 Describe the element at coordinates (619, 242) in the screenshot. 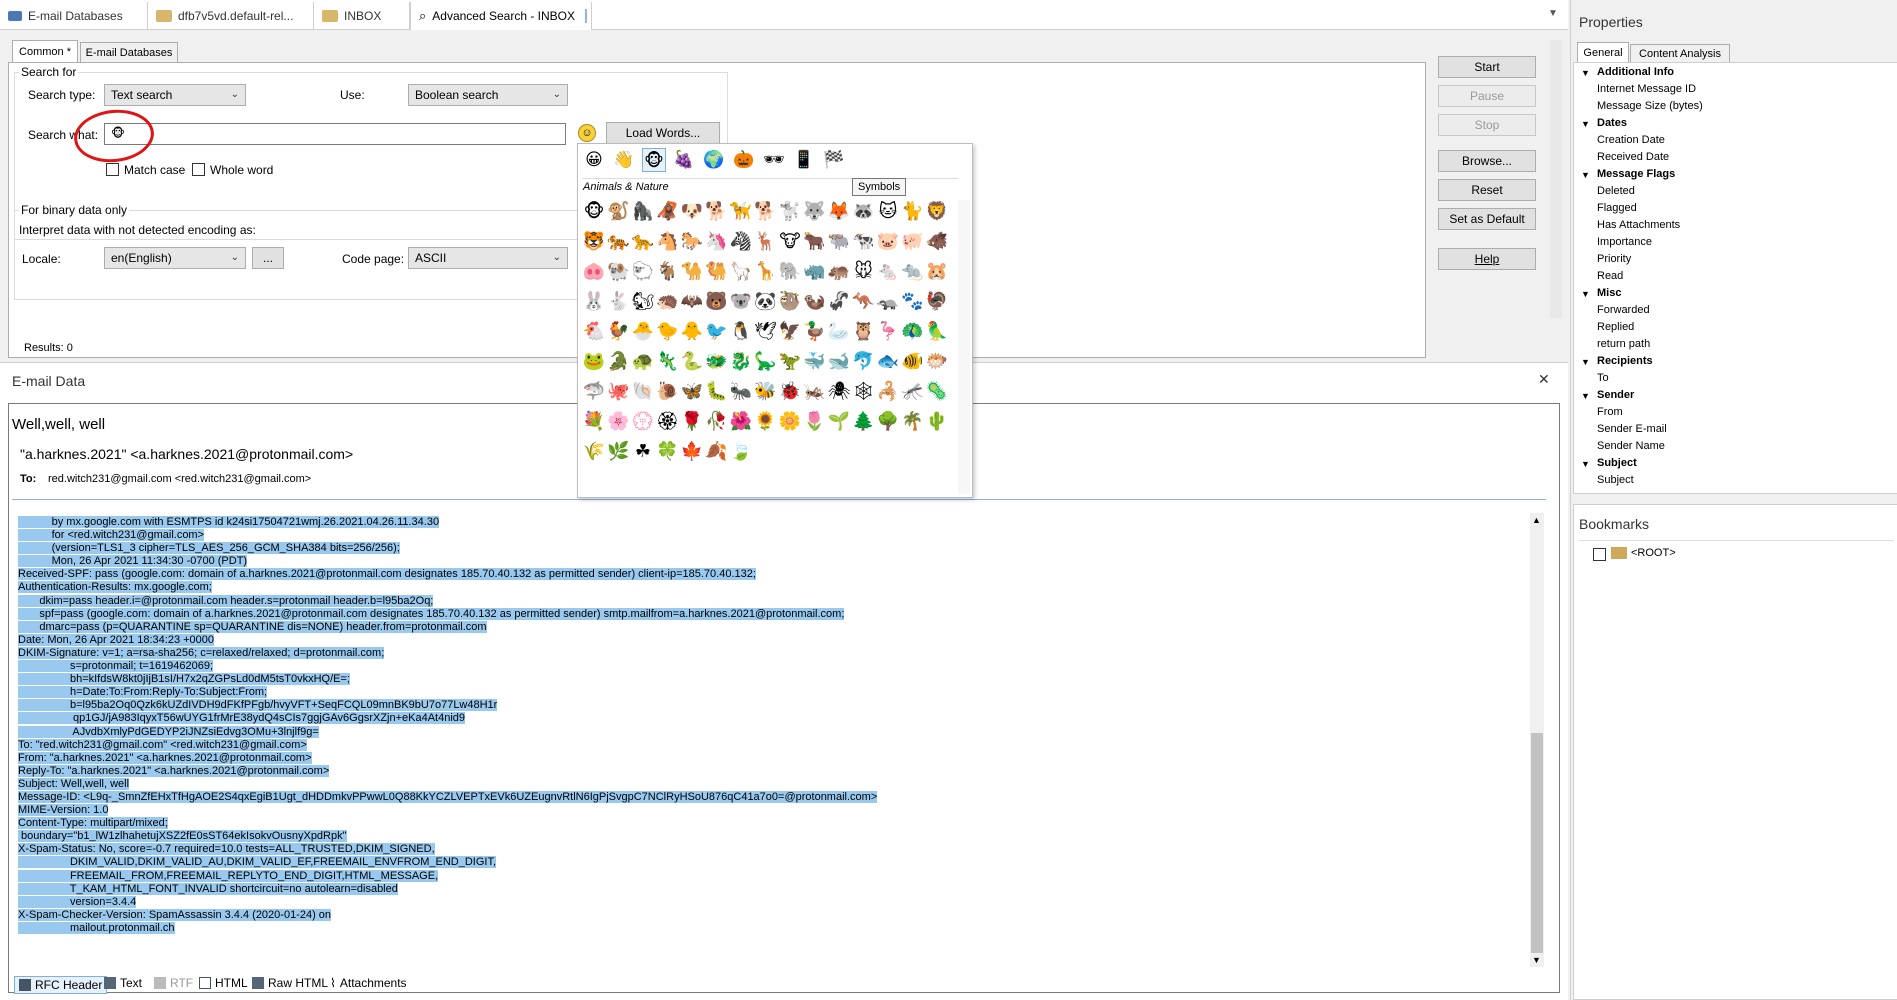

I see `emoji-item: 🐅` at that location.